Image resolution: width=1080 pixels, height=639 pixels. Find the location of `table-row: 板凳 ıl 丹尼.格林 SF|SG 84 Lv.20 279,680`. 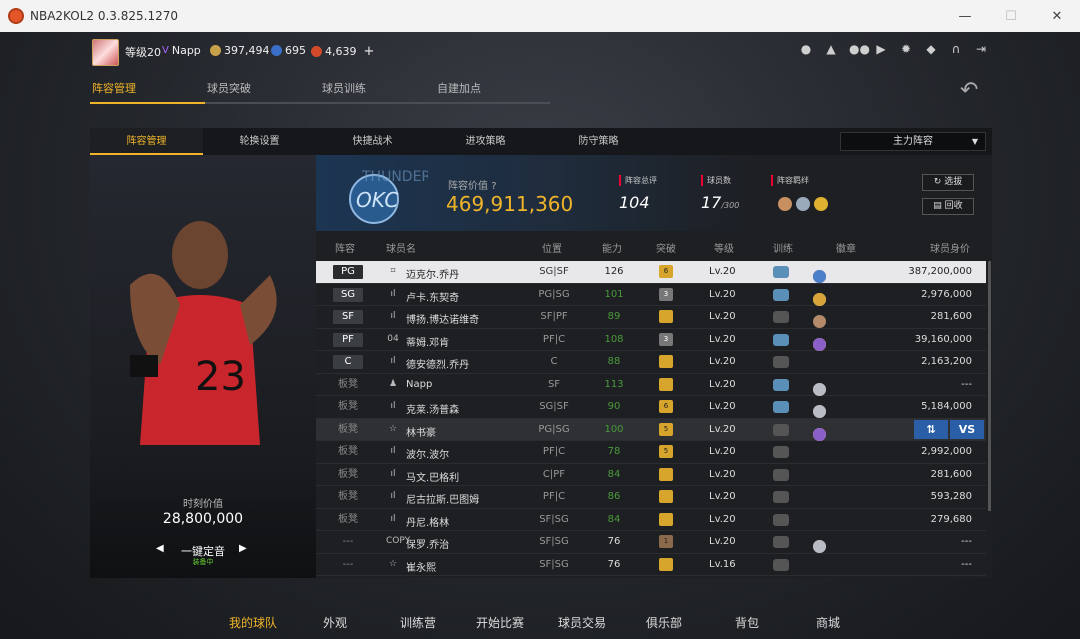

table-row: 板凳 ıl 丹尼.格林 SF|SG 84 Lv.20 279,680 is located at coordinates (651, 520).